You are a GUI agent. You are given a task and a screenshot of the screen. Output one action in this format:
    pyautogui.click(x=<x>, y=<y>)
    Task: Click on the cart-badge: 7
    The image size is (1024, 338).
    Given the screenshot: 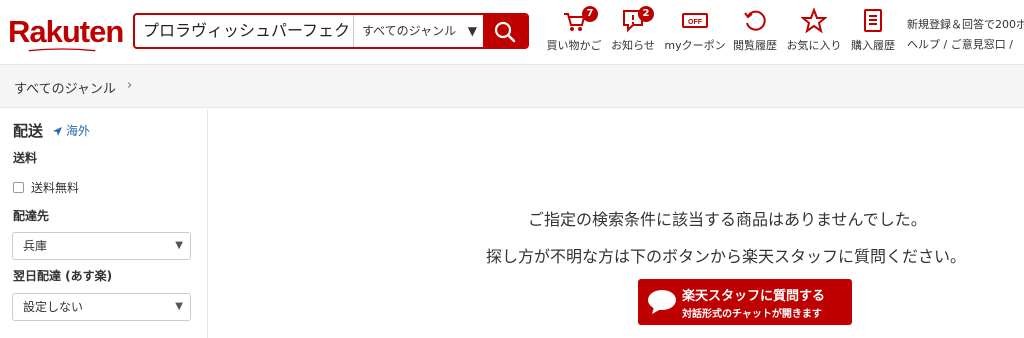 What is the action you would take?
    pyautogui.click(x=590, y=14)
    